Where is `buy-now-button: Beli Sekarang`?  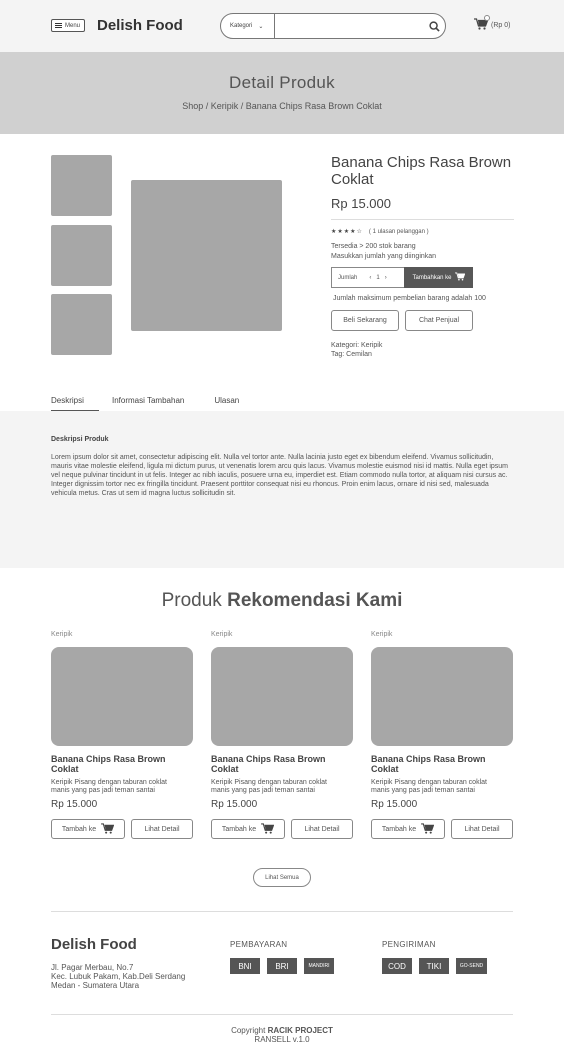 buy-now-button: Beli Sekarang is located at coordinates (365, 320).